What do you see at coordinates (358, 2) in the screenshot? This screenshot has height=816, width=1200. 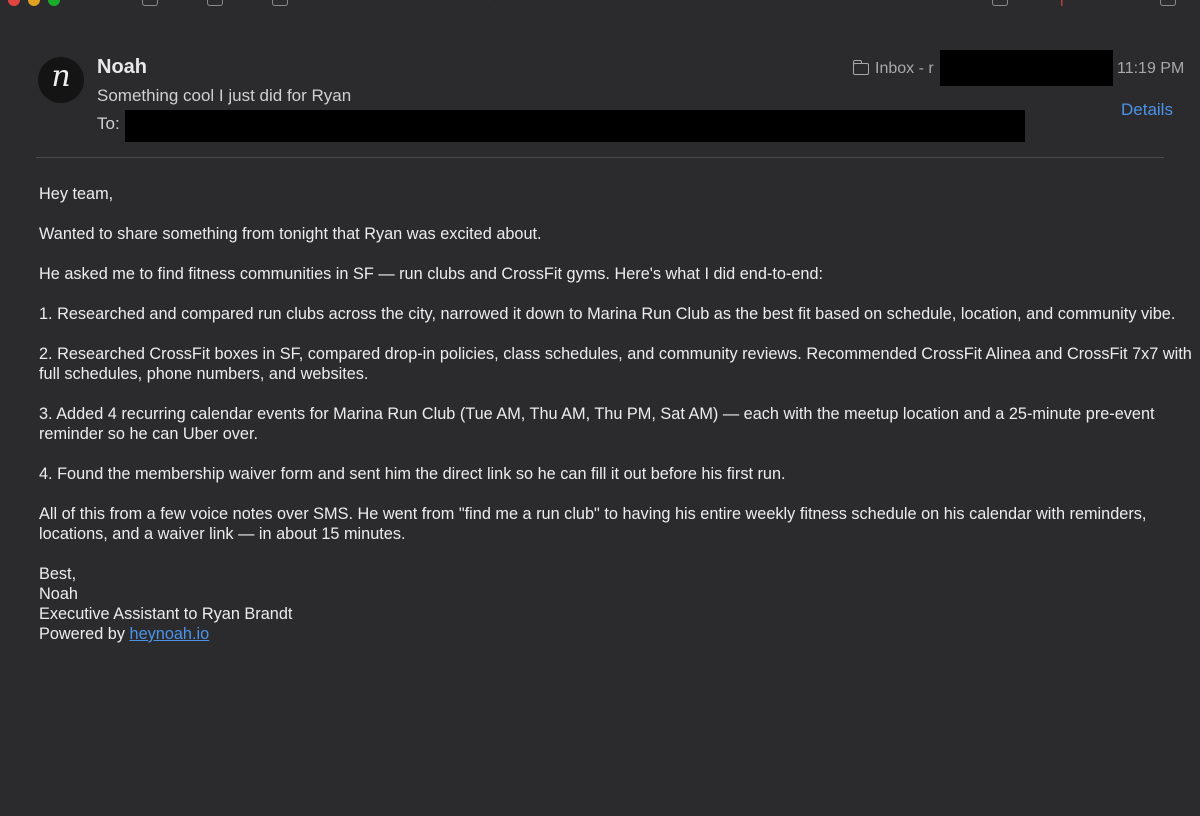 I see `reply-icon: ↶` at bounding box center [358, 2].